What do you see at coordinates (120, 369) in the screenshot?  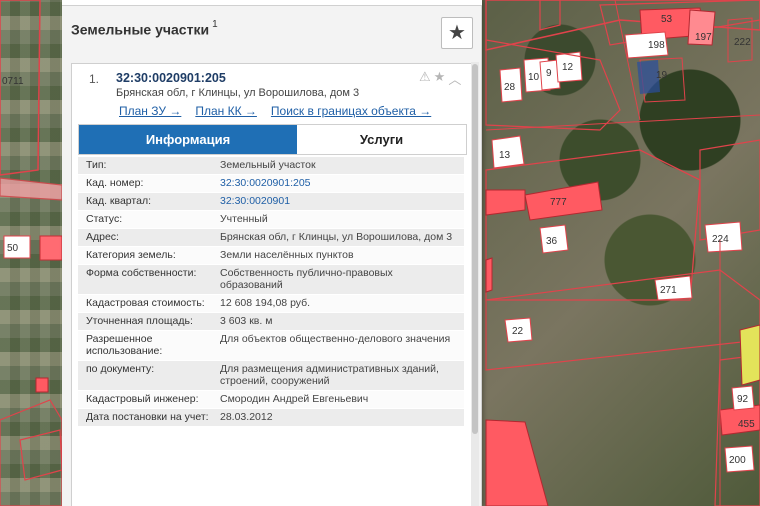 I see `info-key: по документу:` at bounding box center [120, 369].